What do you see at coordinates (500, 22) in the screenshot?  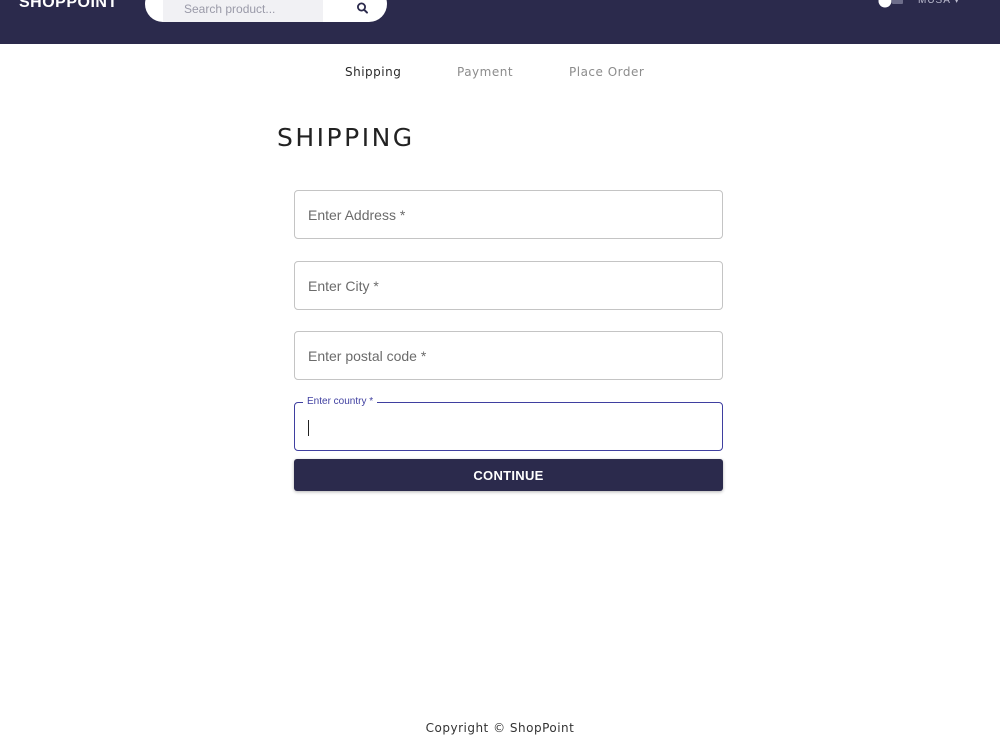 I see `top-navbar: SHOPPOINT MUSA ▾` at bounding box center [500, 22].